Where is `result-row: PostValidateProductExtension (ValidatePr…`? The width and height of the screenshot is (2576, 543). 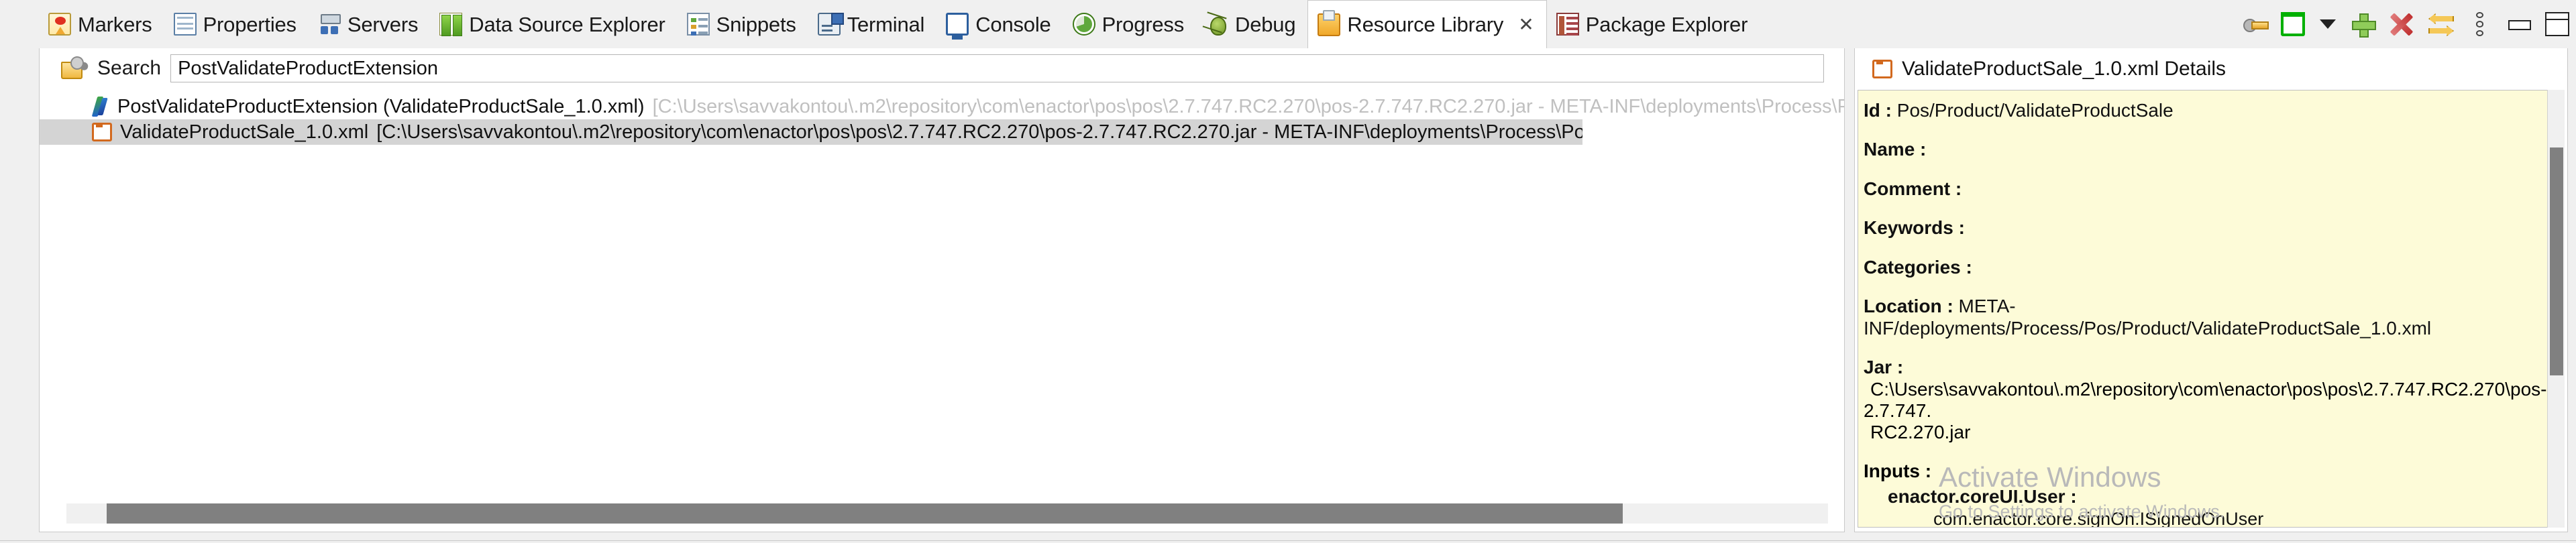
result-row: PostValidateProductExtension (ValidatePr… is located at coordinates (942, 106).